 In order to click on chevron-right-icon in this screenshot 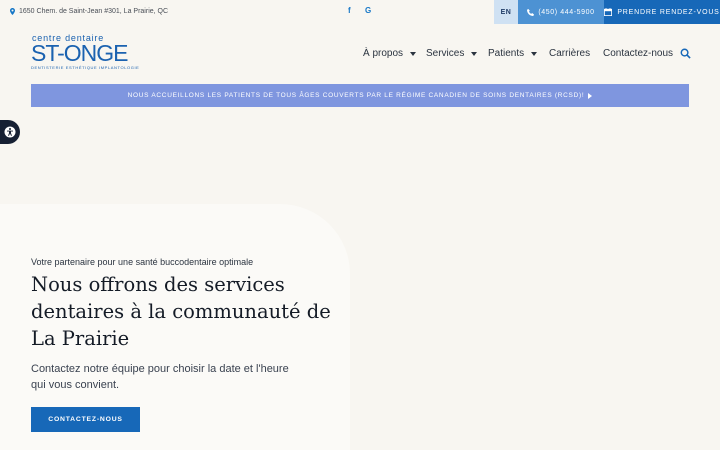, I will do `click(590, 95)`.